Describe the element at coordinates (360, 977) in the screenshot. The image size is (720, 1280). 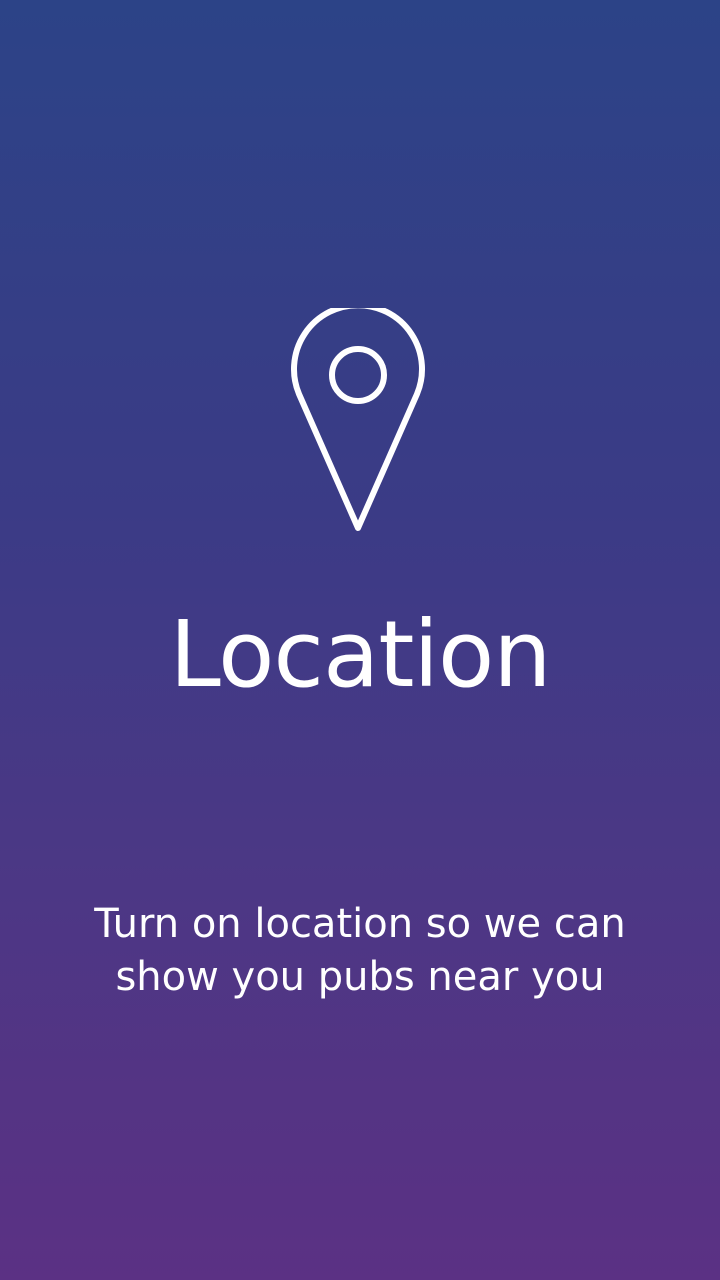
I see `description-line-2: show you pubs near you` at that location.